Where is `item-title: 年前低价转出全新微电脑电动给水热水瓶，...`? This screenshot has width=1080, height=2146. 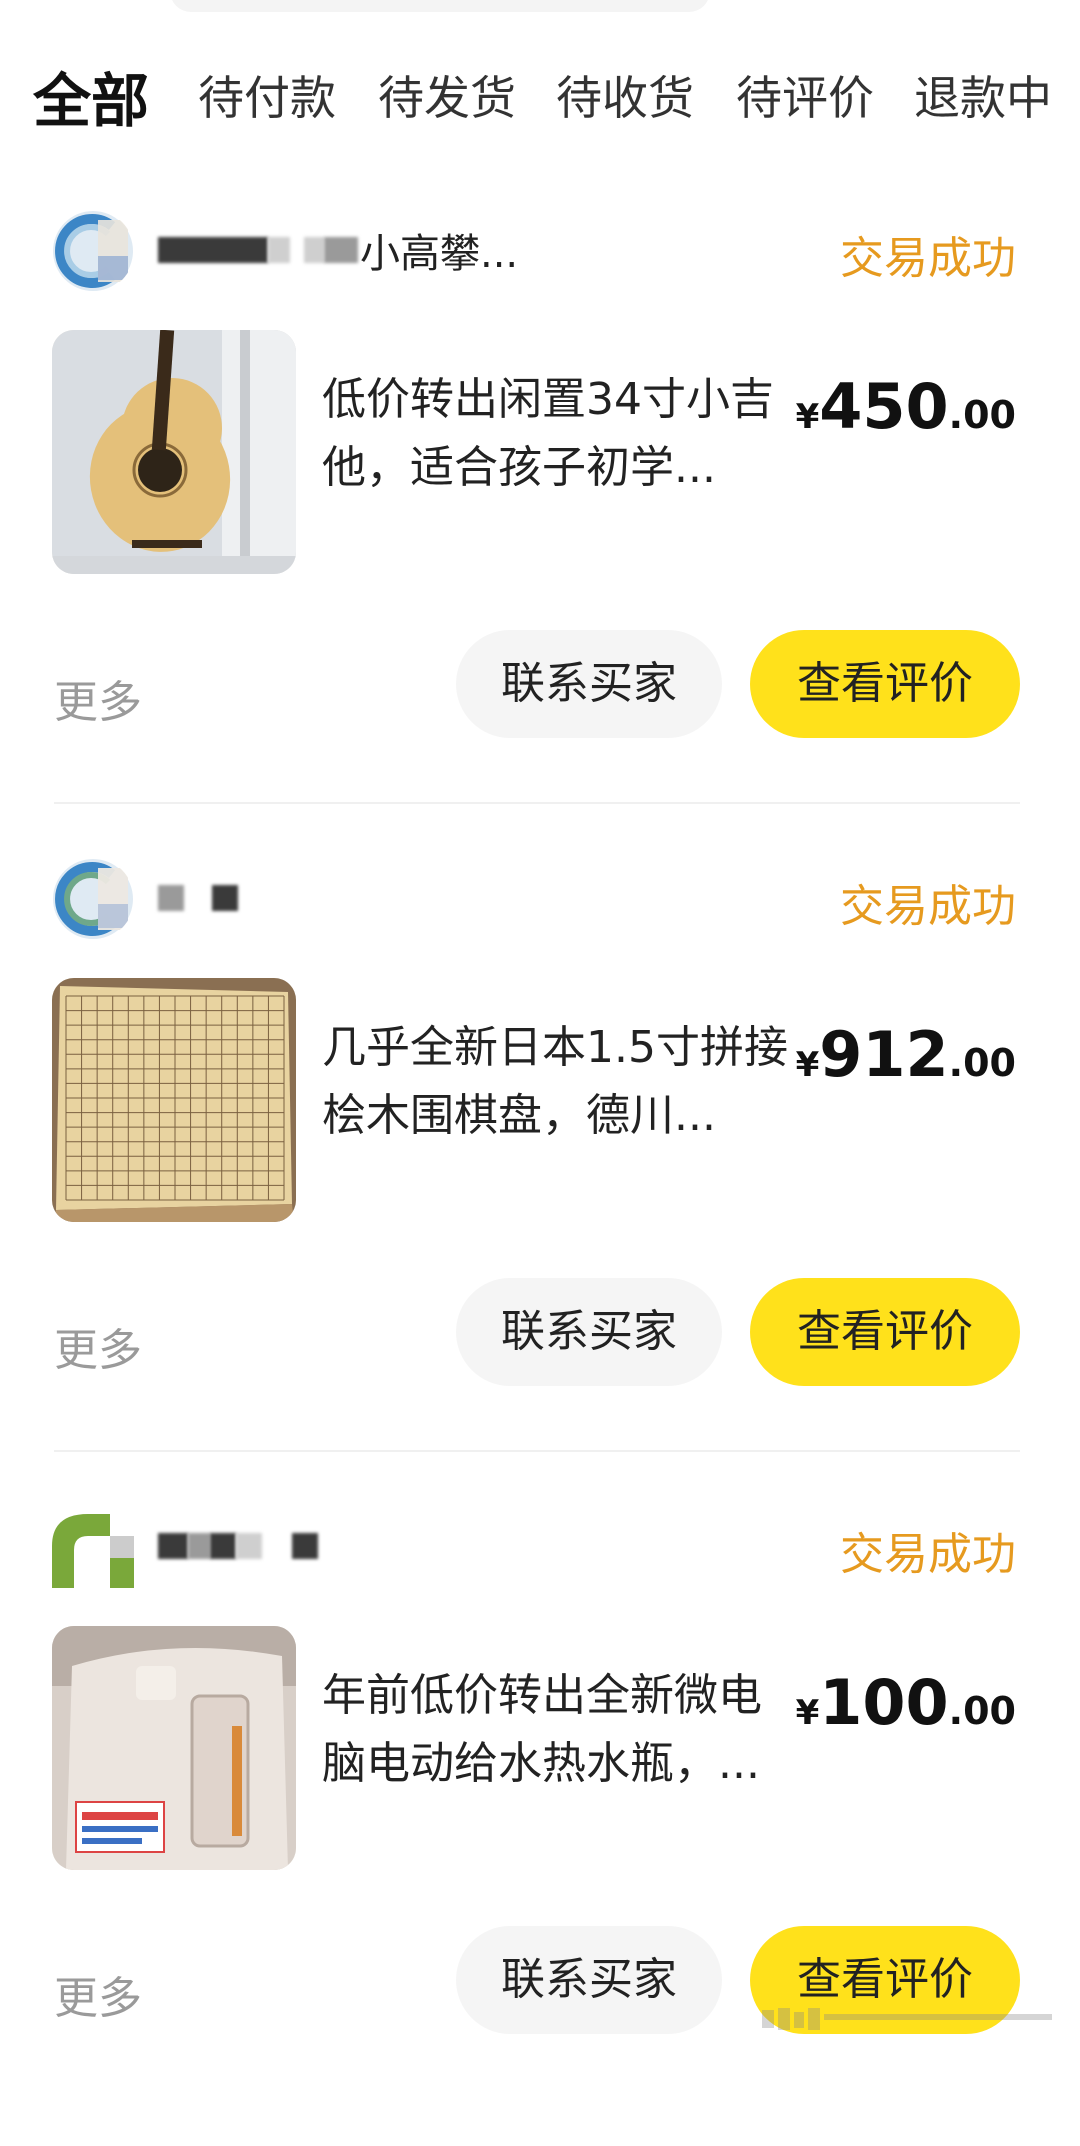 item-title: 年前低价转出全新微电脑电动给水热水瓶，... is located at coordinates (557, 1730).